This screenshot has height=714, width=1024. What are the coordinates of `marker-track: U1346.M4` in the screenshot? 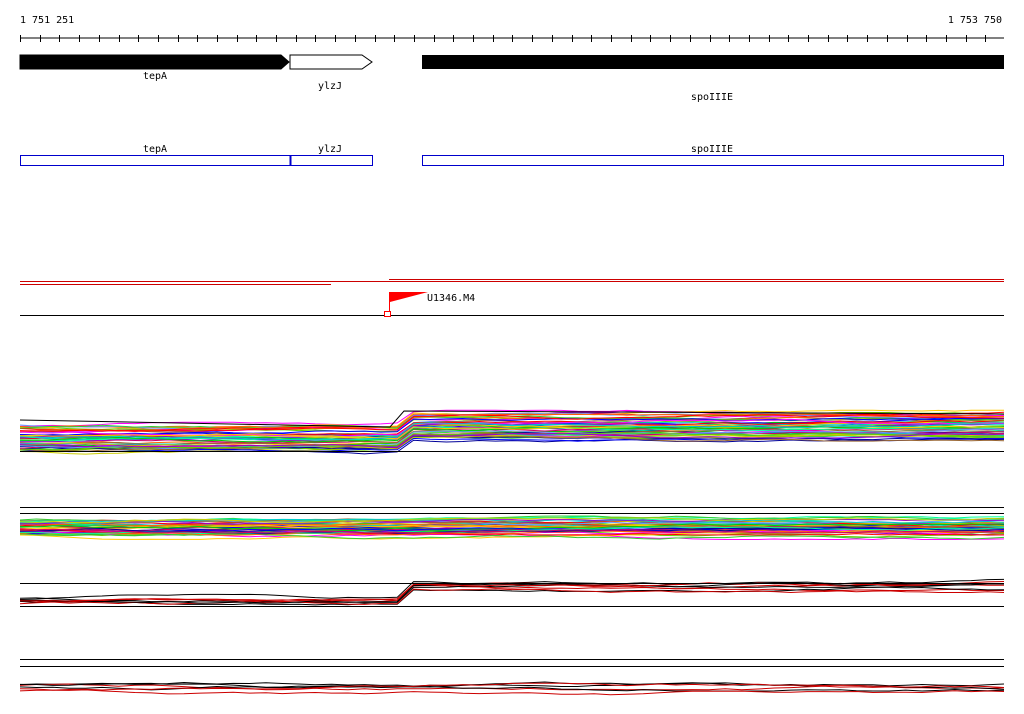 It's located at (512, 304).